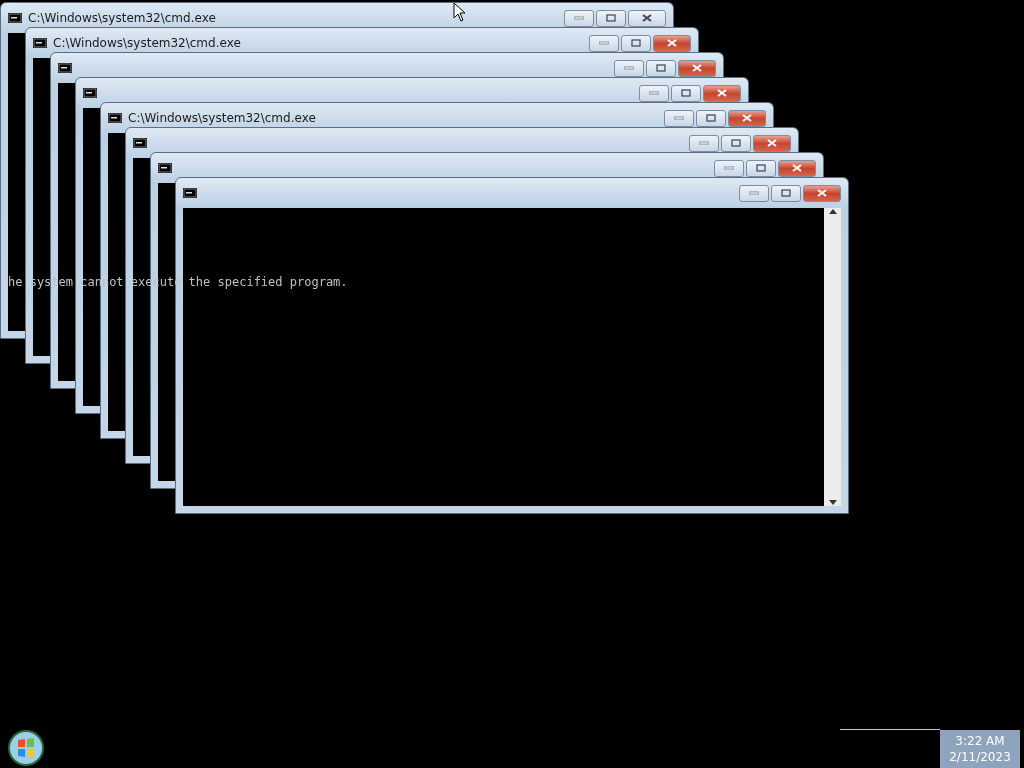  I want to click on scroll-down-icon, so click(832, 503).